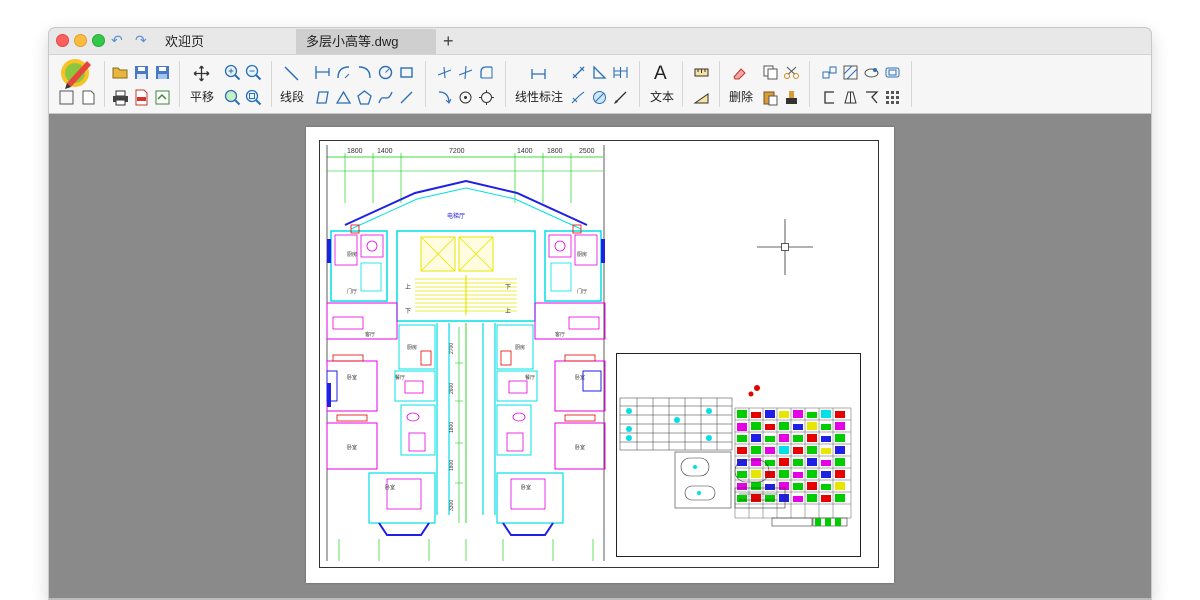 The height and width of the screenshot is (600, 1200). What do you see at coordinates (322, 97) in the screenshot?
I see `polygon-icon` at bounding box center [322, 97].